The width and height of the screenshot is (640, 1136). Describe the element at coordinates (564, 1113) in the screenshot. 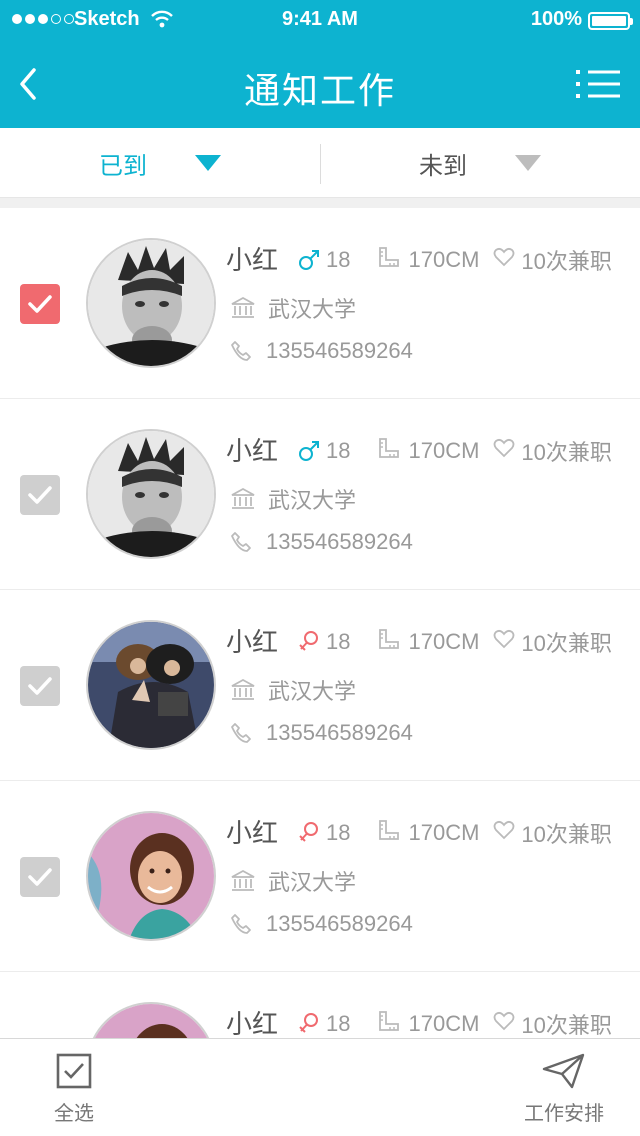

I see `work-arrange-label: 工作安排` at that location.